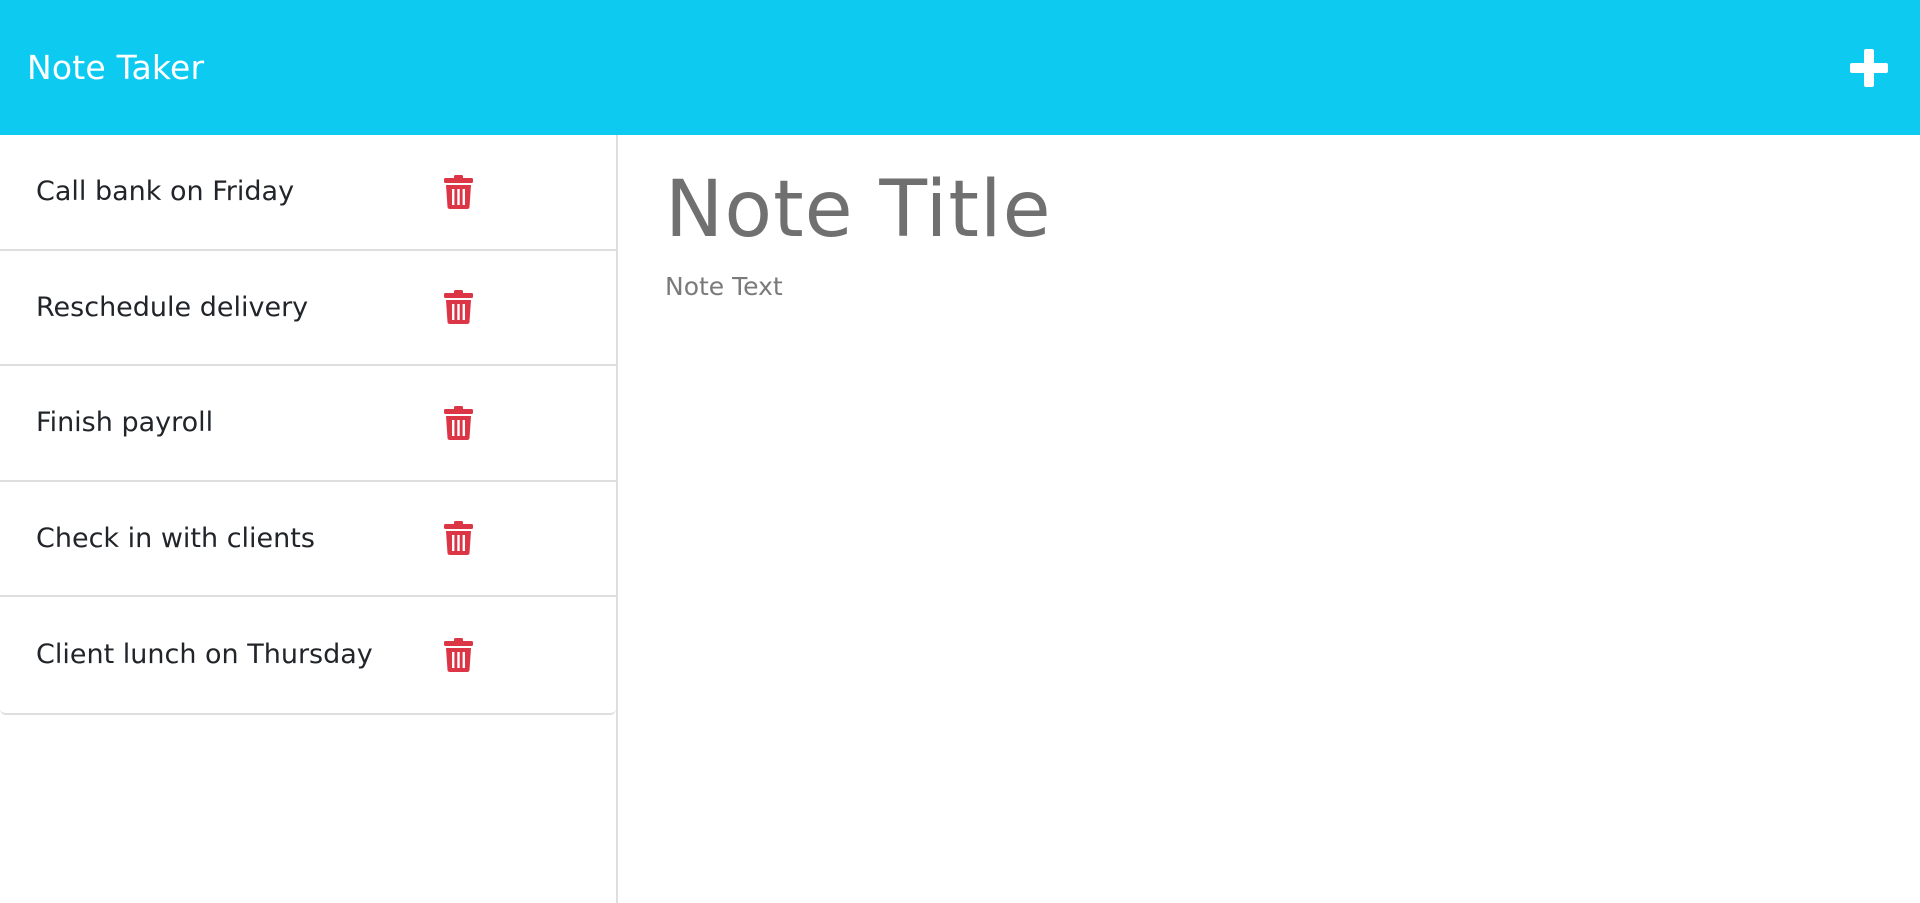 The width and height of the screenshot is (1920, 903). What do you see at coordinates (308, 193) in the screenshot?
I see `list-item: Call bank on Friday` at bounding box center [308, 193].